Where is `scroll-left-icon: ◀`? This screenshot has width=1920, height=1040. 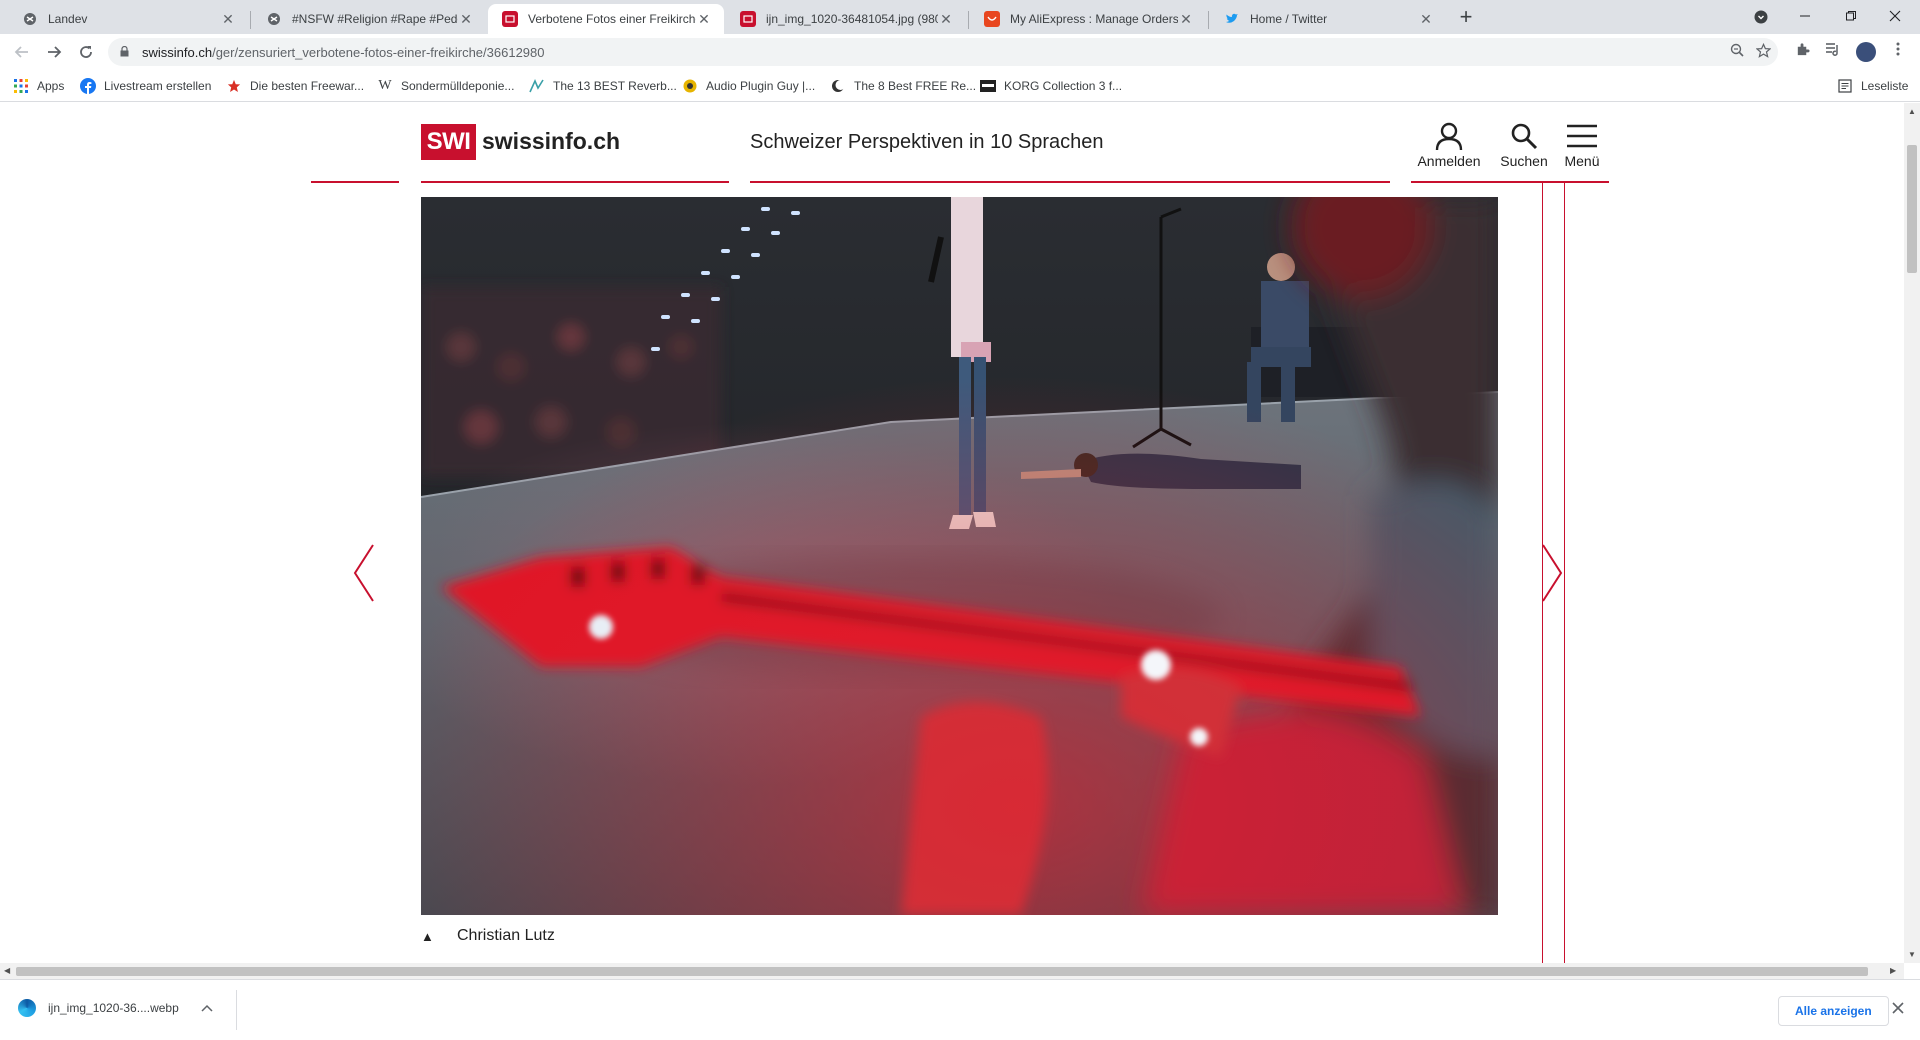 scroll-left-icon: ◀ is located at coordinates (7, 970).